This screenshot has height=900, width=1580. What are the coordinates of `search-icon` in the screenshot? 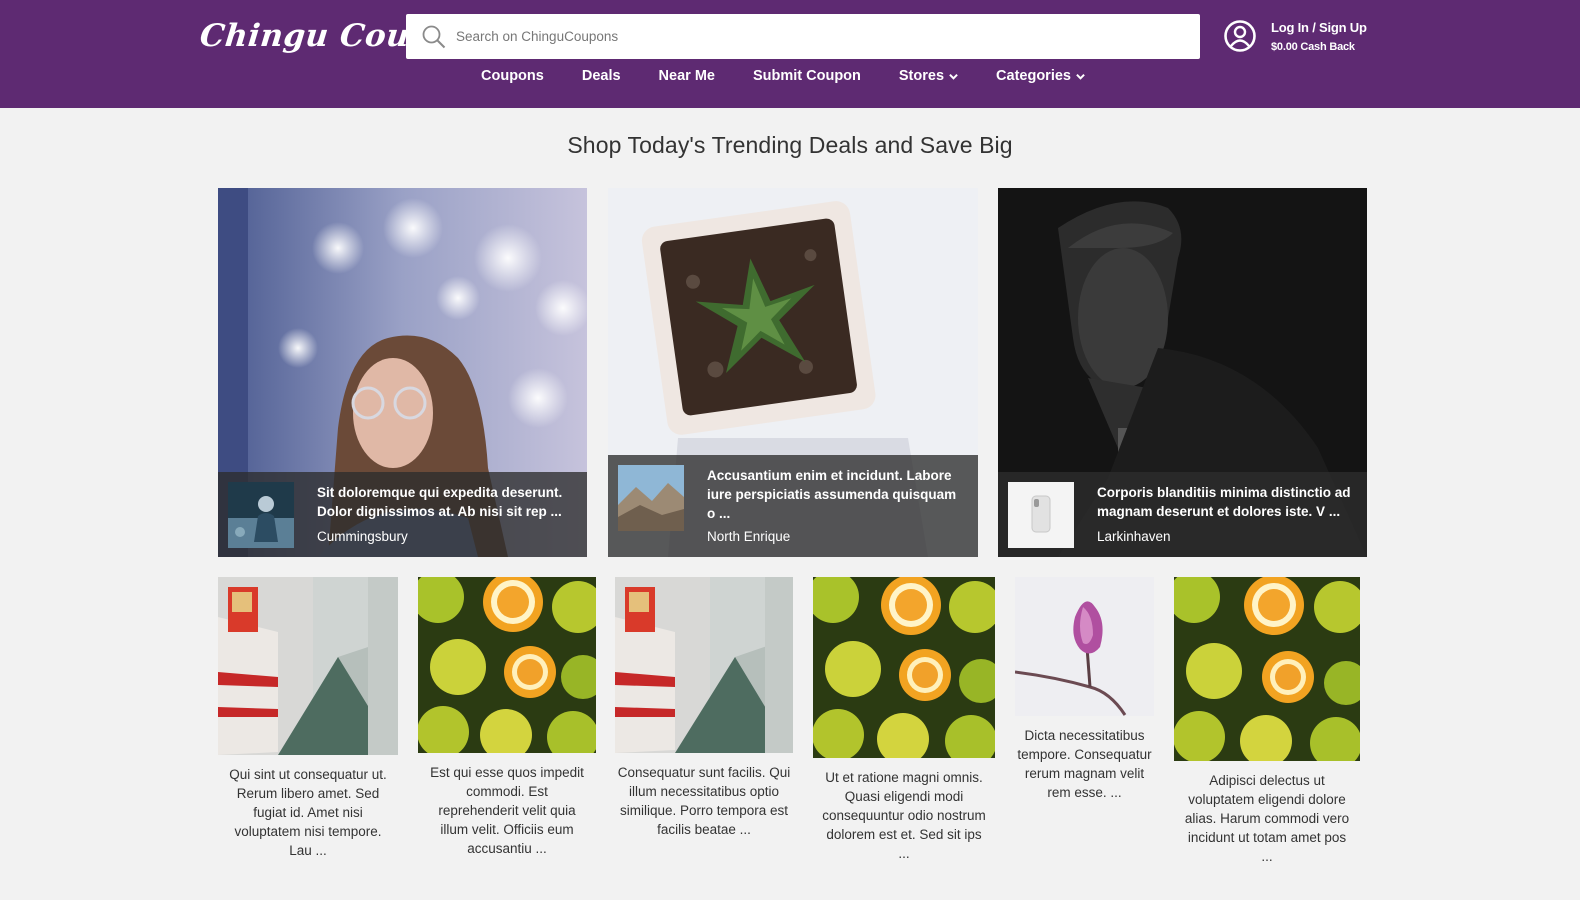 It's located at (434, 36).